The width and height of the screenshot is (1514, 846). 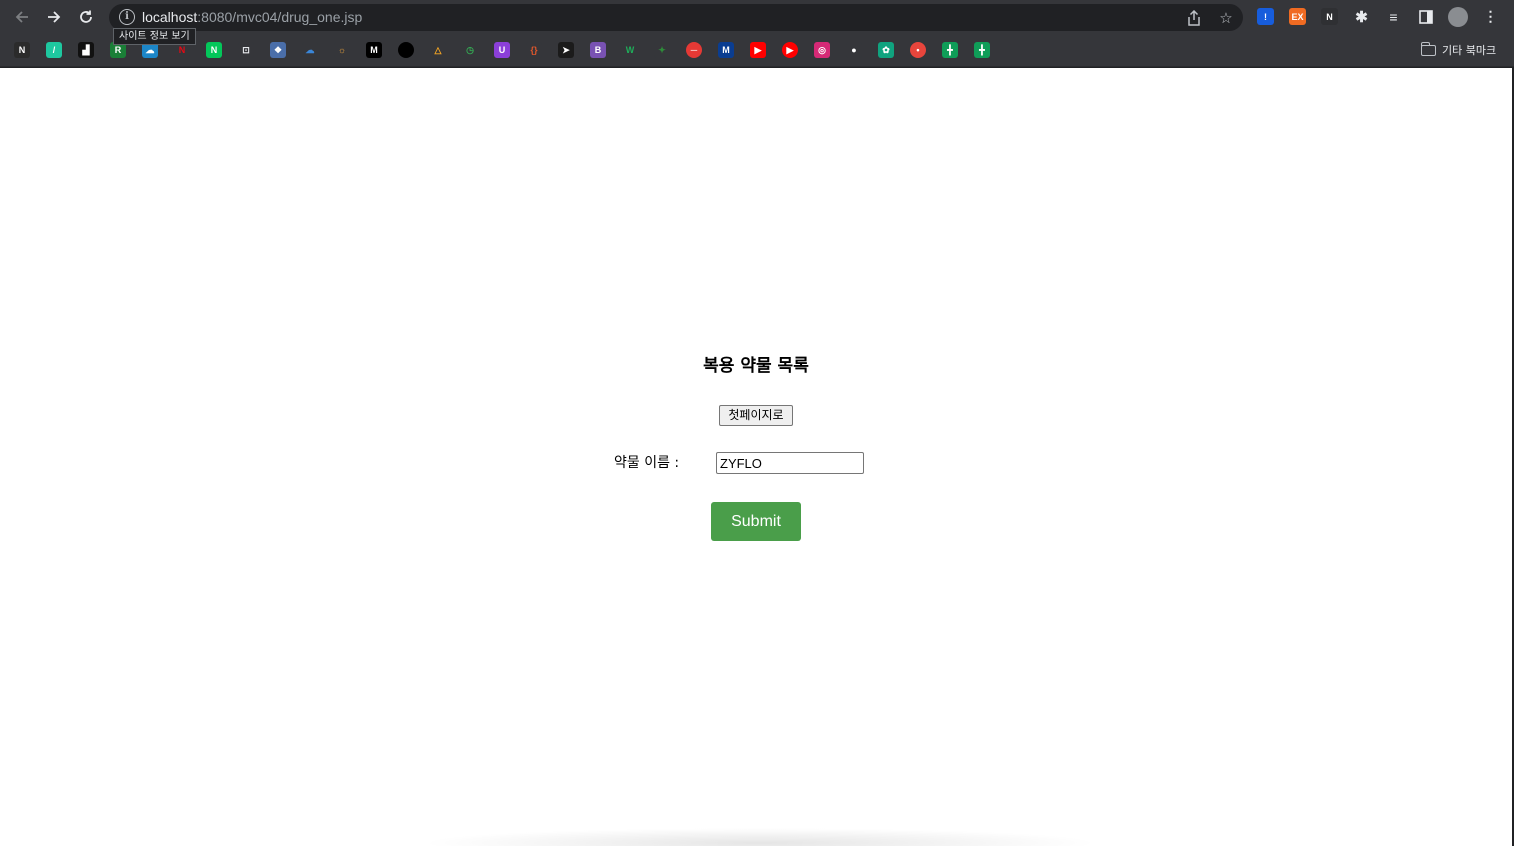 I want to click on bookmark-star-icon: ☆, so click(x=1226, y=18).